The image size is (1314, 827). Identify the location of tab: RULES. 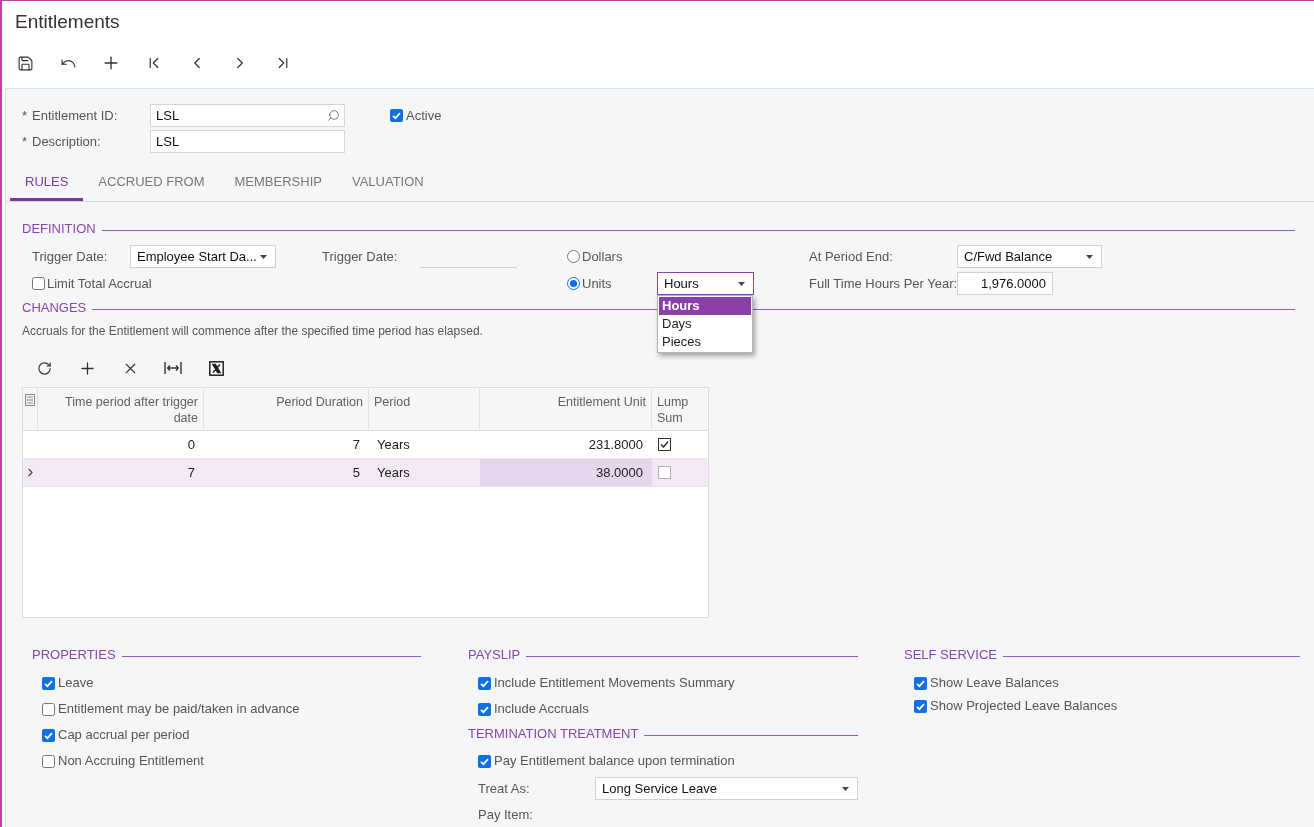
(47, 183).